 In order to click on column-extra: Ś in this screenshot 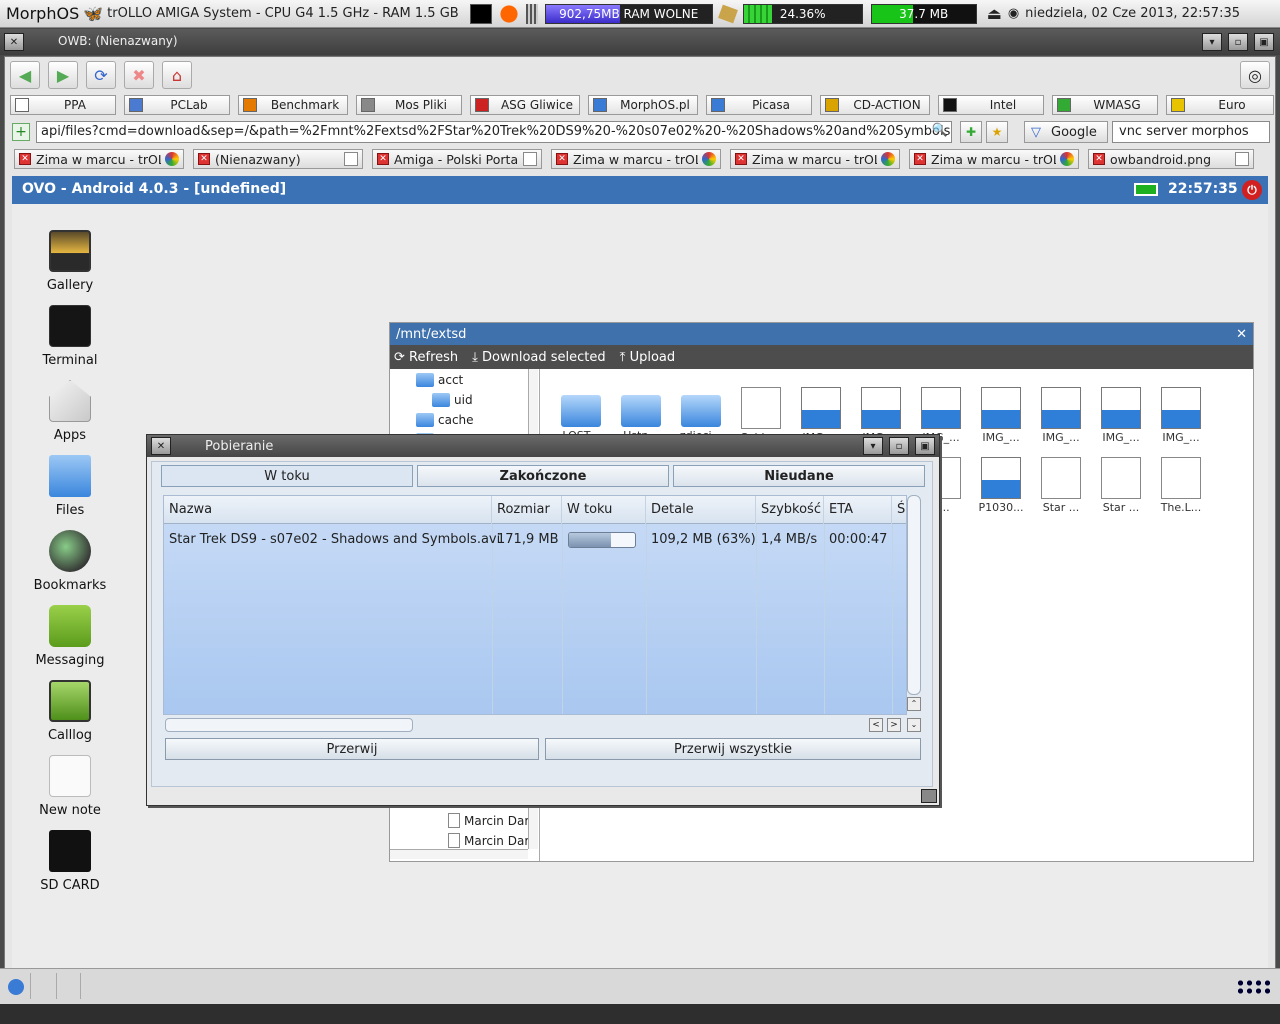, I will do `click(899, 510)`.